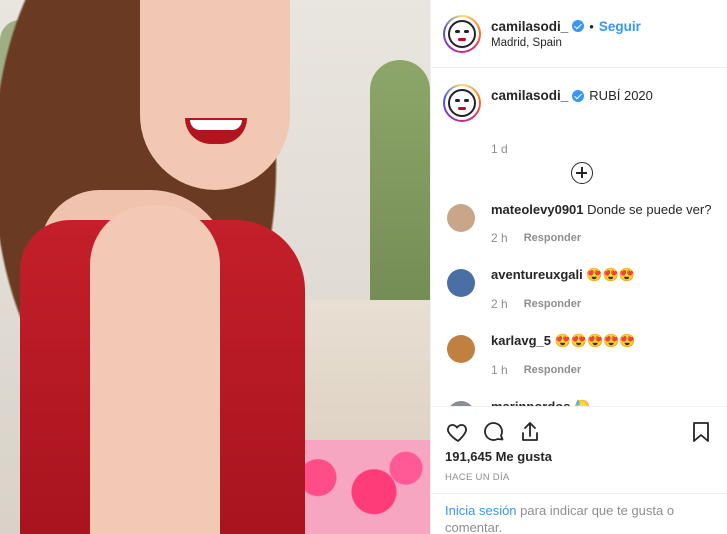 Image resolution: width=727 pixels, height=534 pixels. I want to click on comment-item: marinpordos 😓, so click(579, 402).